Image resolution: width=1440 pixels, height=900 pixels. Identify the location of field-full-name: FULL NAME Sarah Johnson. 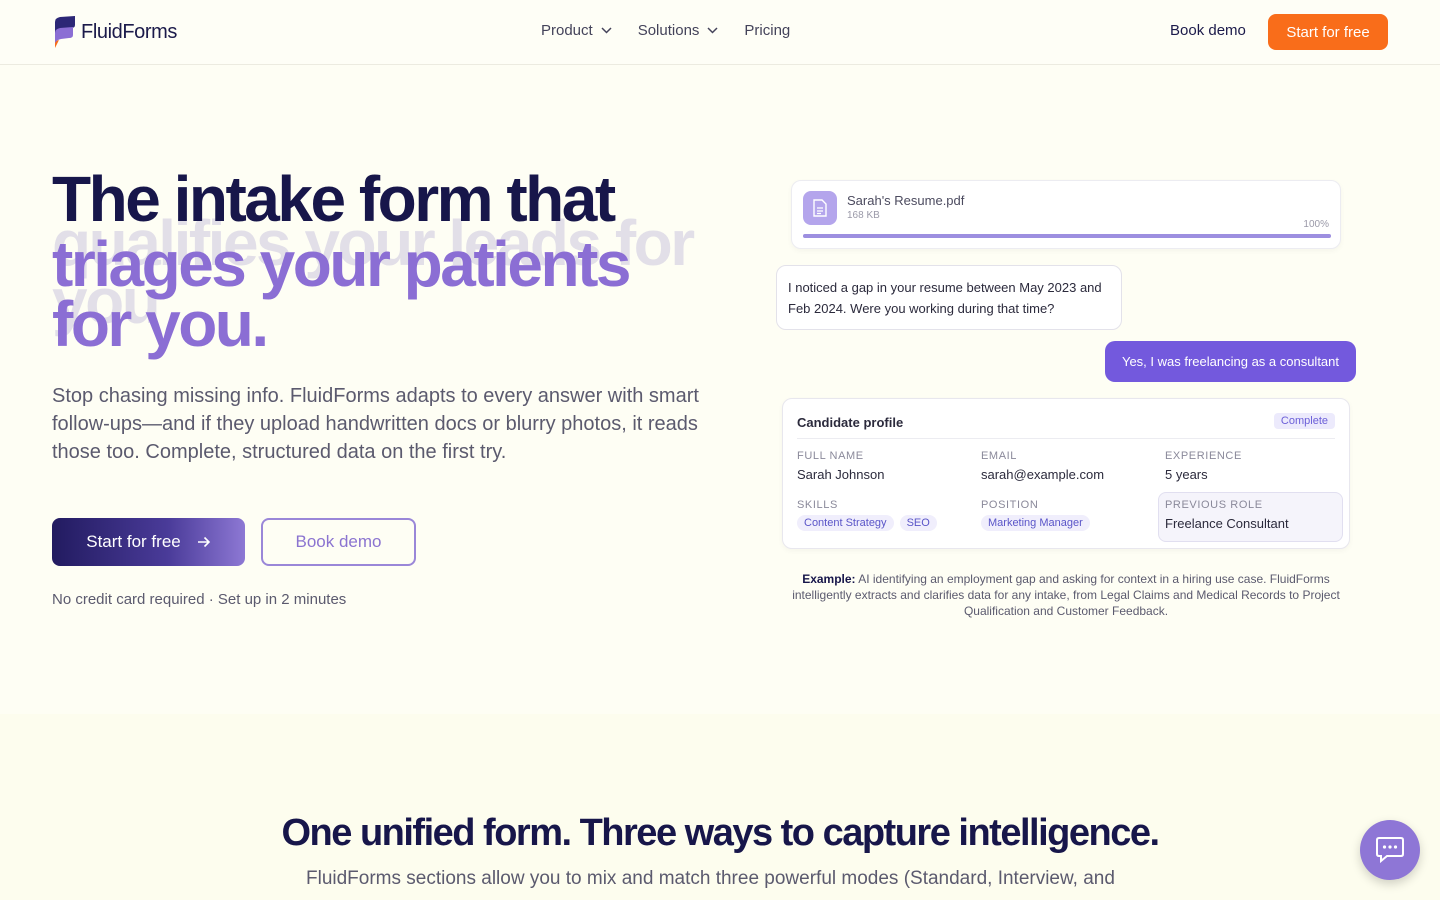
(840, 466).